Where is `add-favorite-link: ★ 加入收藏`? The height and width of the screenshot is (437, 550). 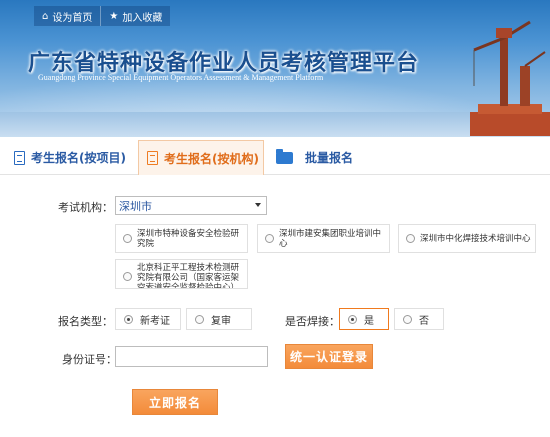 add-favorite-link: ★ 加入收藏 is located at coordinates (135, 16).